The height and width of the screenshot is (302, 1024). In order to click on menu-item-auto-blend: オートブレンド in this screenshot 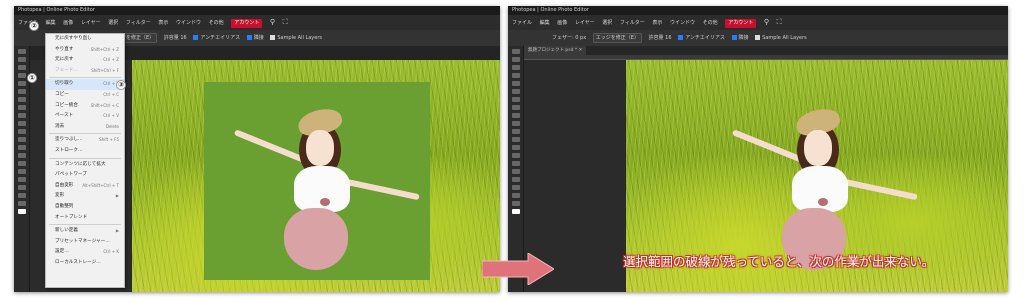, I will do `click(85, 218)`.